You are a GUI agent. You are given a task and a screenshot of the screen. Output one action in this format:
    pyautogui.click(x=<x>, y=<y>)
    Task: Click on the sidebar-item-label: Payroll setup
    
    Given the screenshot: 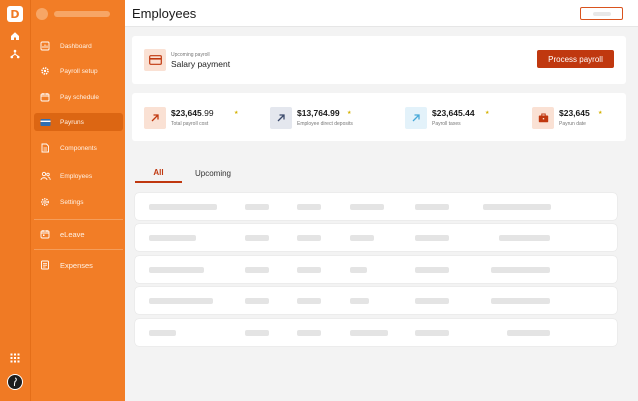 What is the action you would take?
    pyautogui.click(x=79, y=71)
    